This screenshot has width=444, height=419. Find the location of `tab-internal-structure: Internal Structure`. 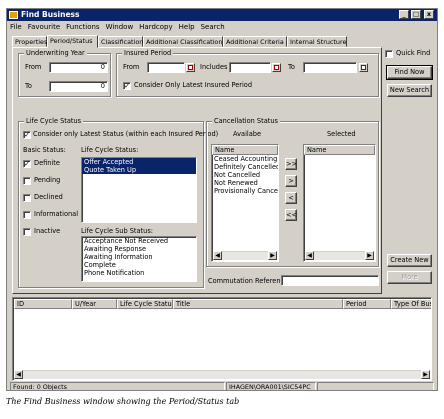

tab-internal-structure: Internal Structure is located at coordinates (317, 41).